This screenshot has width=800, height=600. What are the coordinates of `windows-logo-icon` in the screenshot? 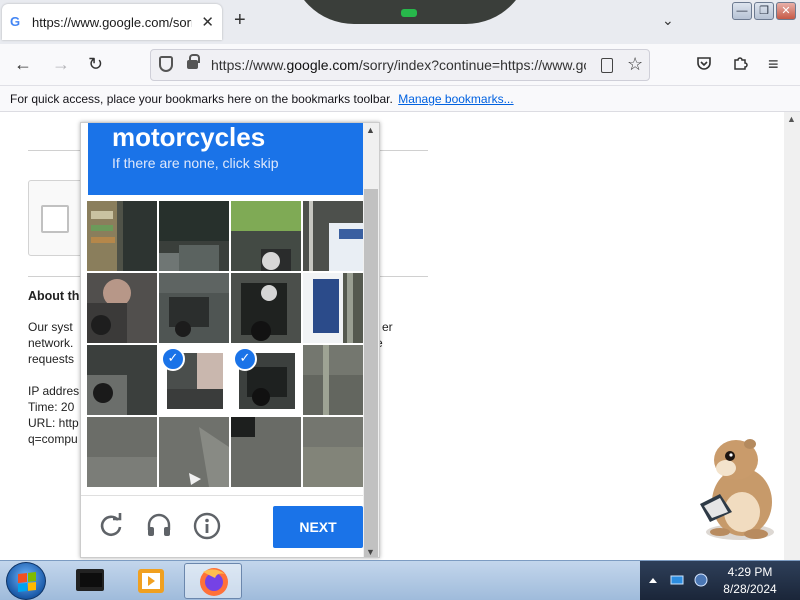 It's located at (27, 582).